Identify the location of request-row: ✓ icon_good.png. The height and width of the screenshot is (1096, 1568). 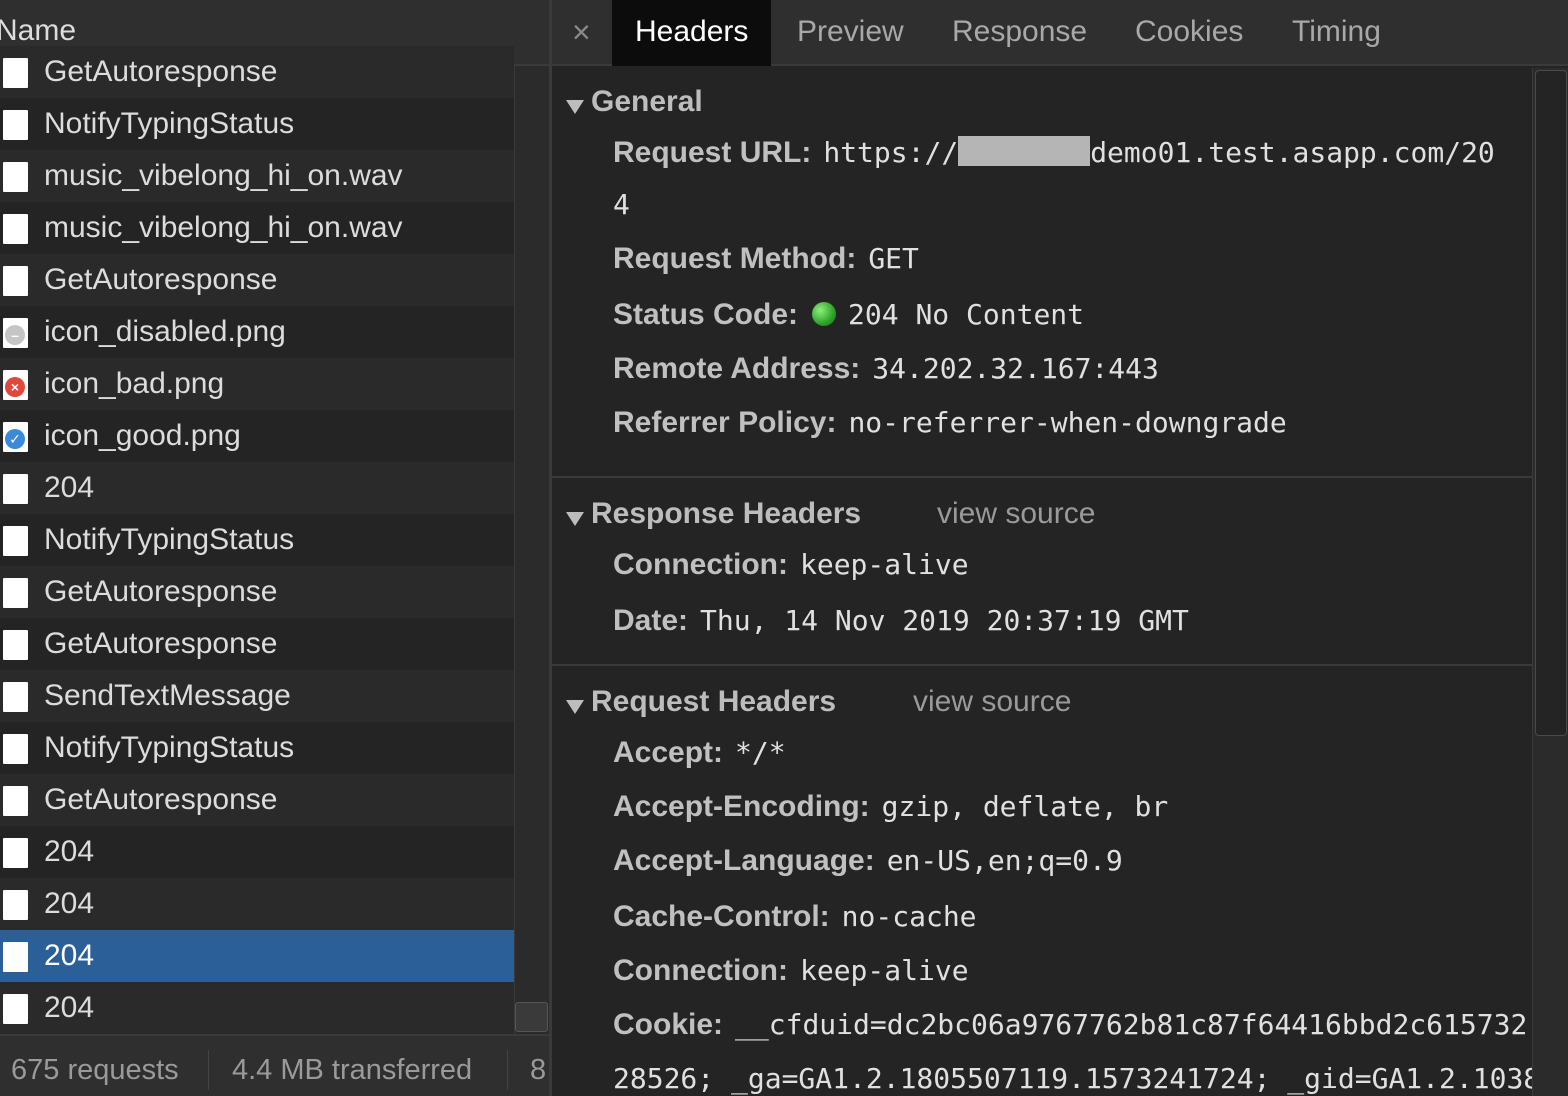
(257, 436).